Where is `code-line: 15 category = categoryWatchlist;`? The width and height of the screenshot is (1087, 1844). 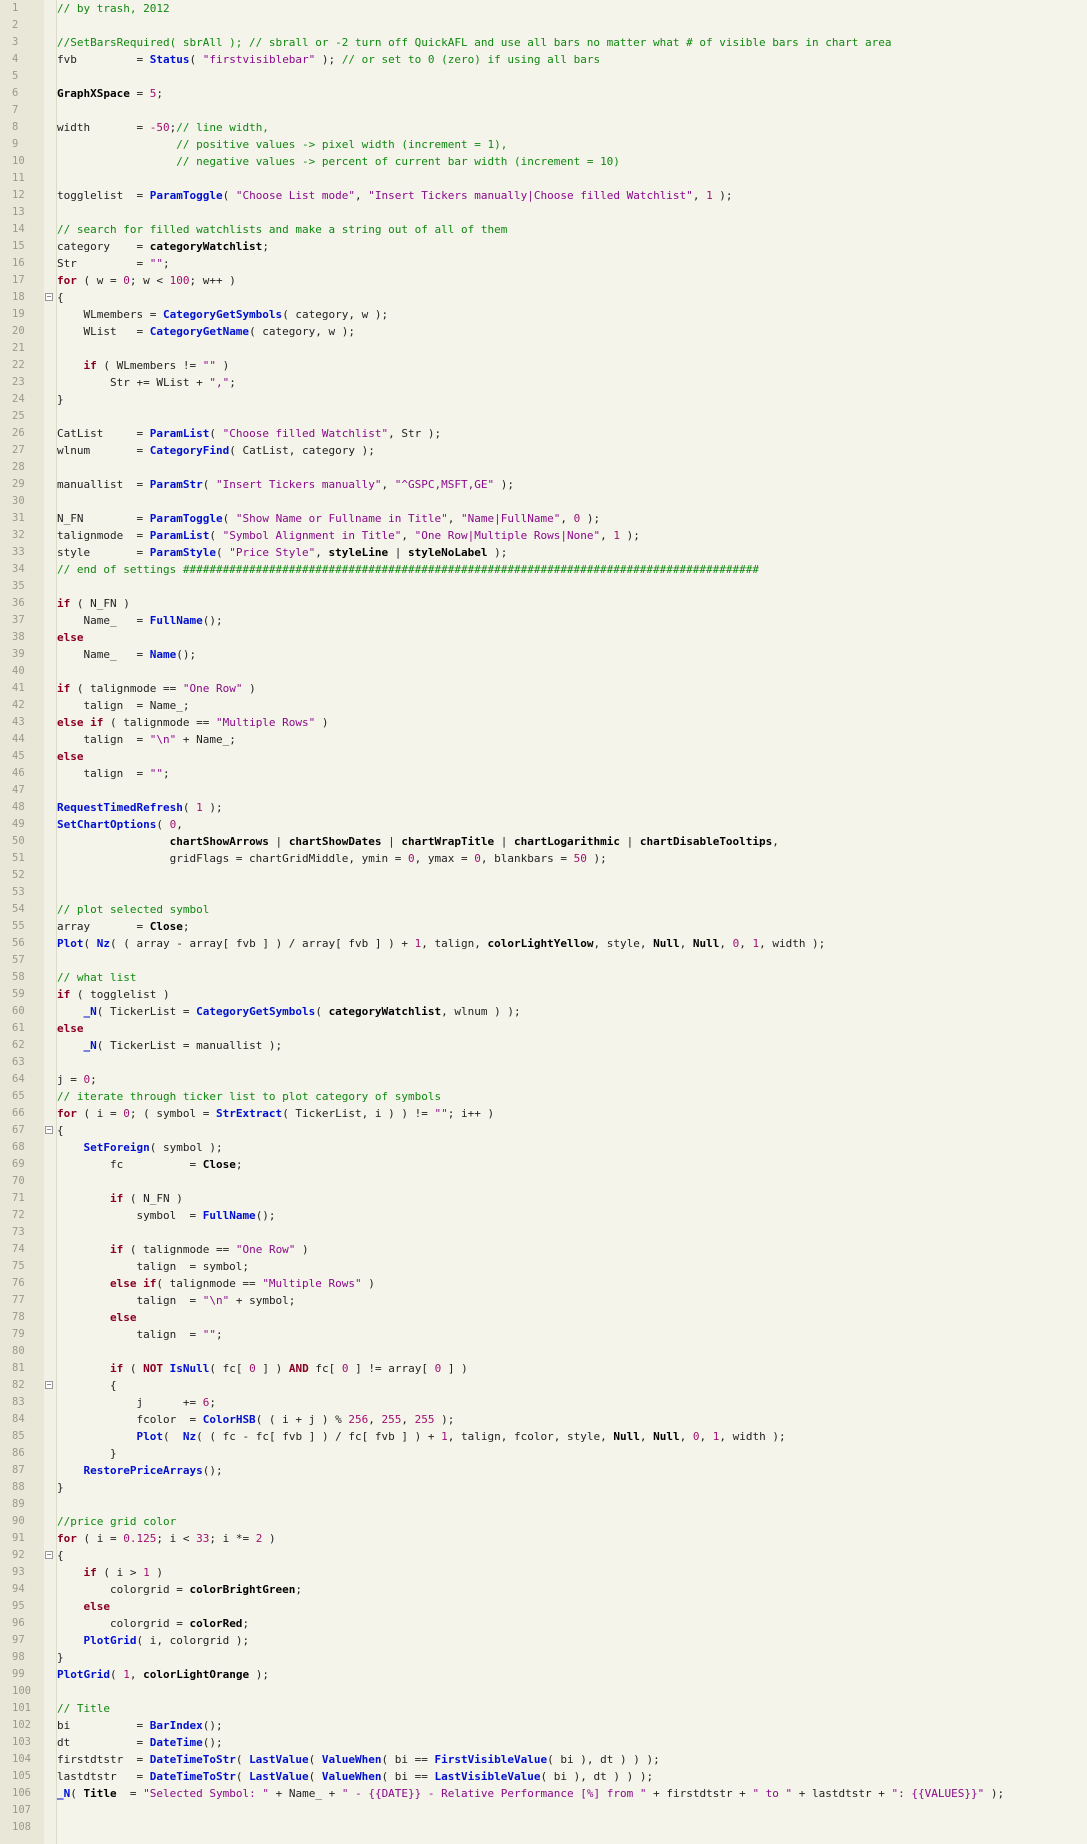 code-line: 15 category = categoryWatchlist; is located at coordinates (543, 246).